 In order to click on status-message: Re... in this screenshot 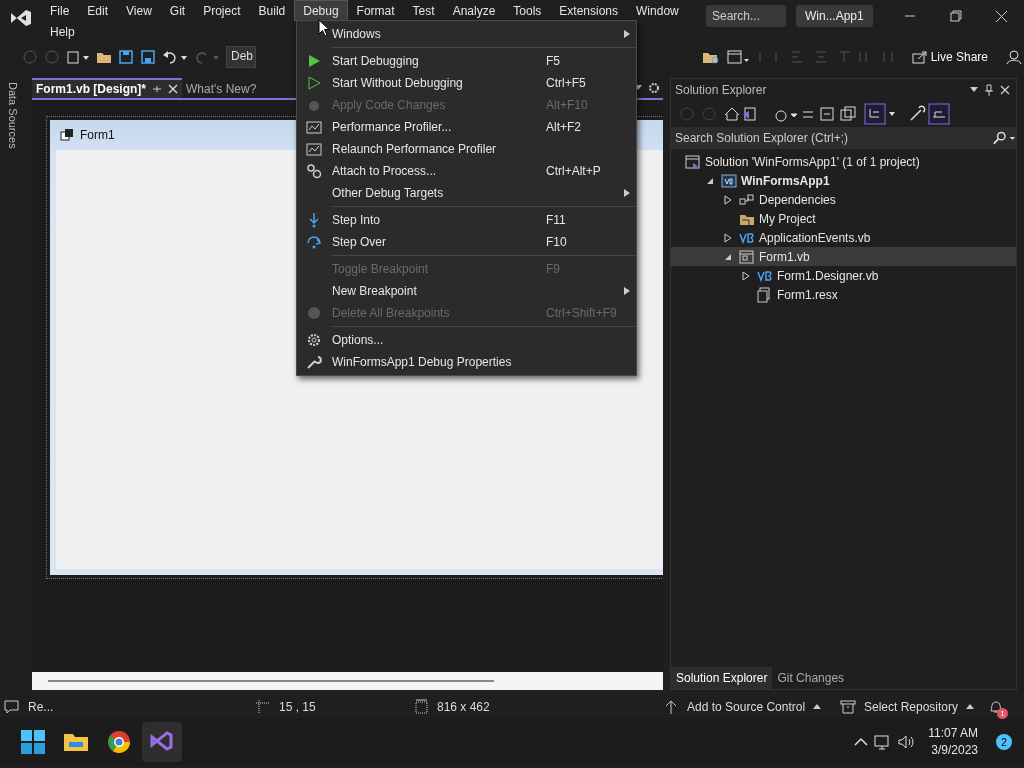, I will do `click(41, 707)`.